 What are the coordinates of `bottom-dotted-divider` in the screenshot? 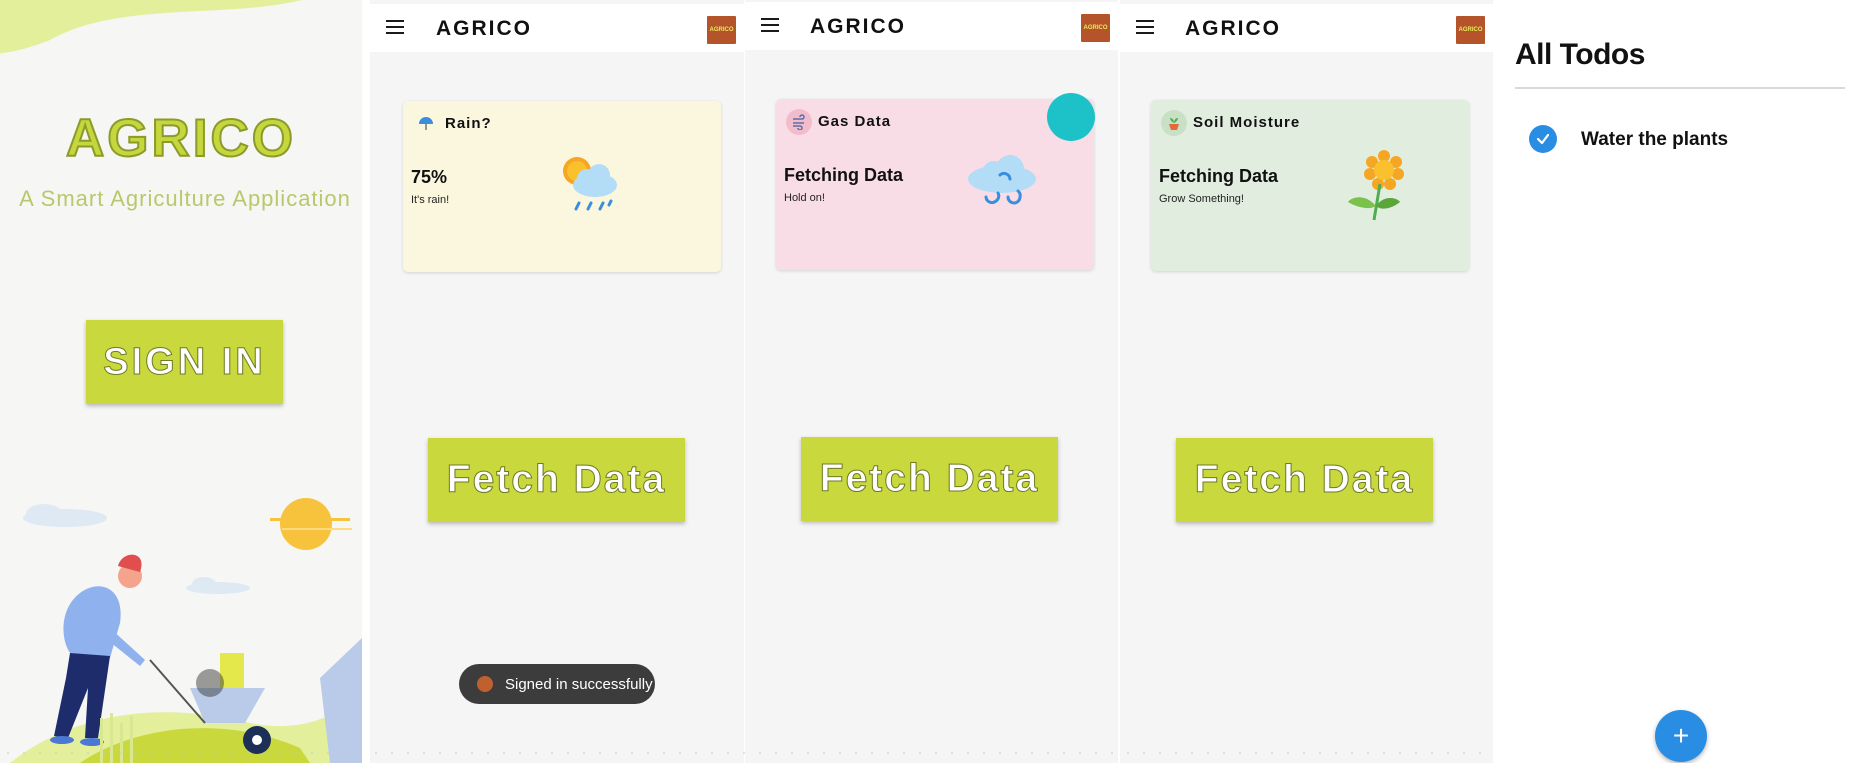 It's located at (746, 753).